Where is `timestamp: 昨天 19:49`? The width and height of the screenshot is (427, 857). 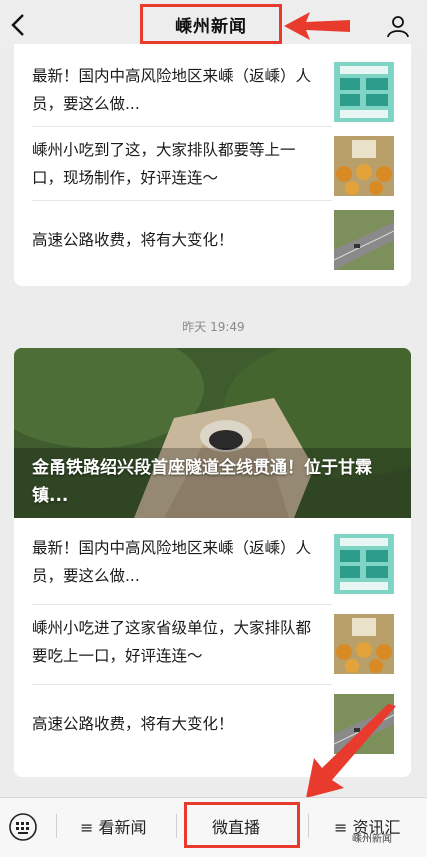
timestamp: 昨天 19:49 is located at coordinates (213, 327).